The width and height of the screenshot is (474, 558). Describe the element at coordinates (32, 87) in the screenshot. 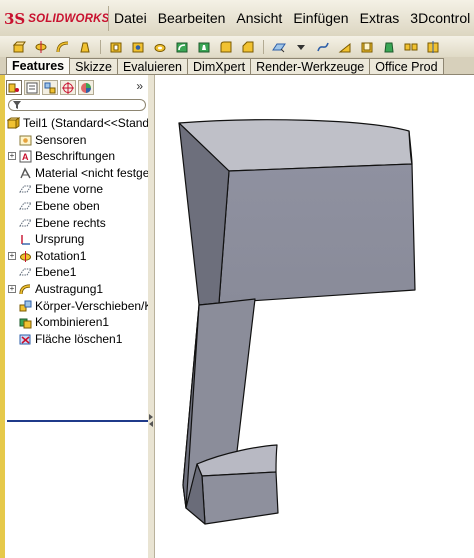

I see `property-manager-tab-icon` at that location.